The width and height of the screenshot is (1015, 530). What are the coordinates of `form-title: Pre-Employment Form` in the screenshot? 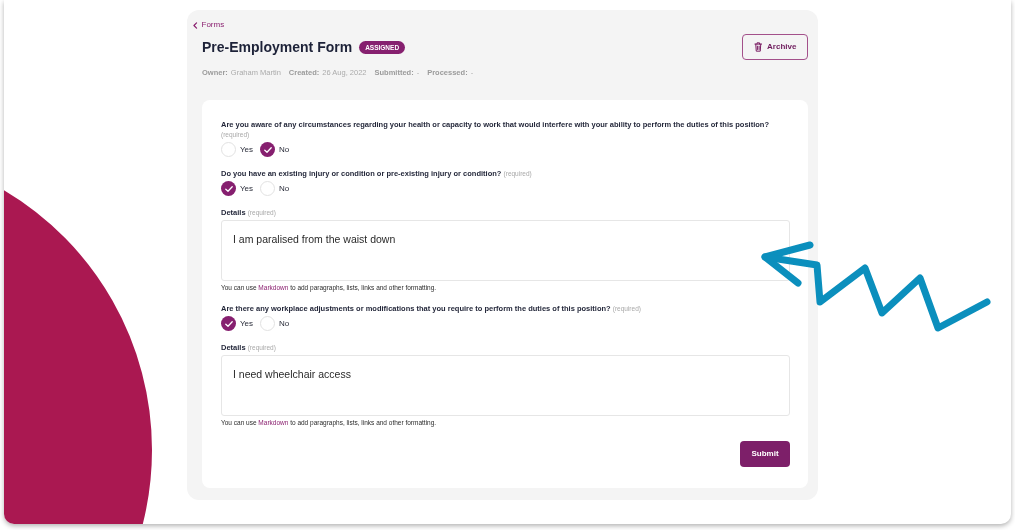 It's located at (277, 47).